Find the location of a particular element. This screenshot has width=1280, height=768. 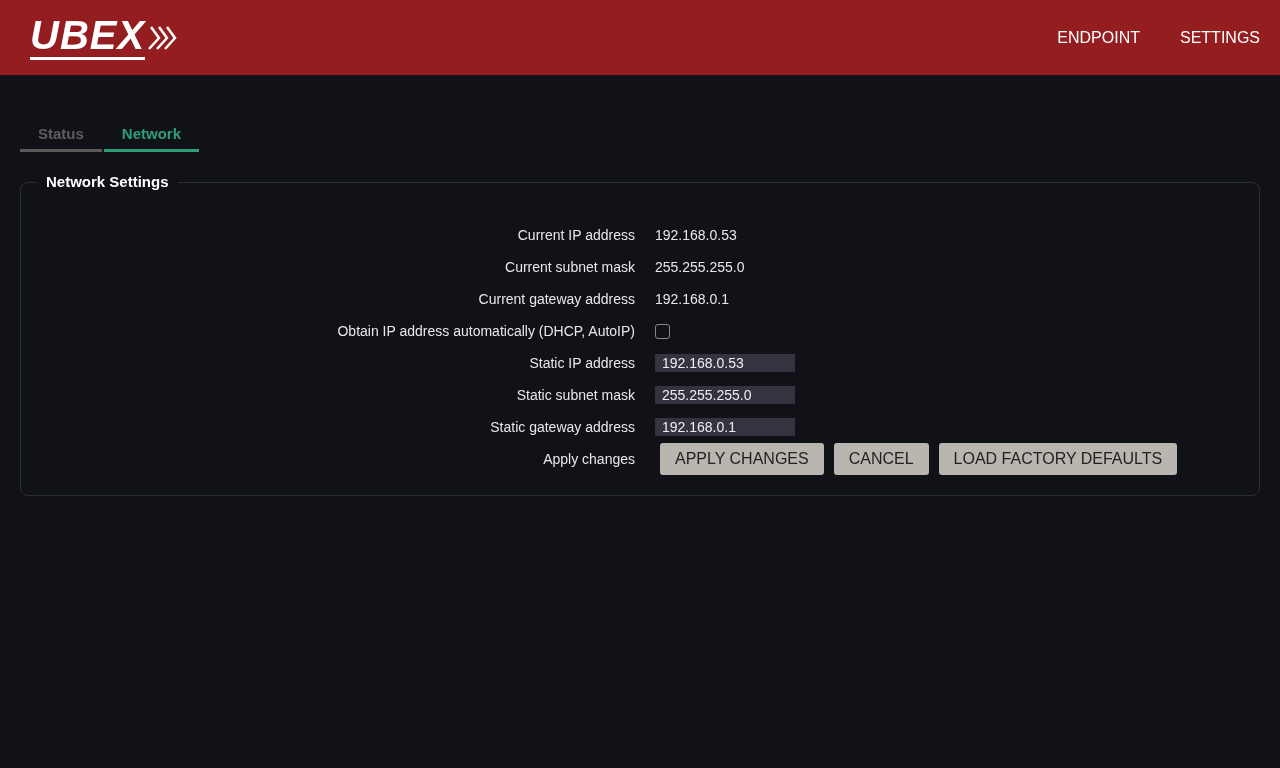

field-label: Current gateway address is located at coordinates (556, 299).